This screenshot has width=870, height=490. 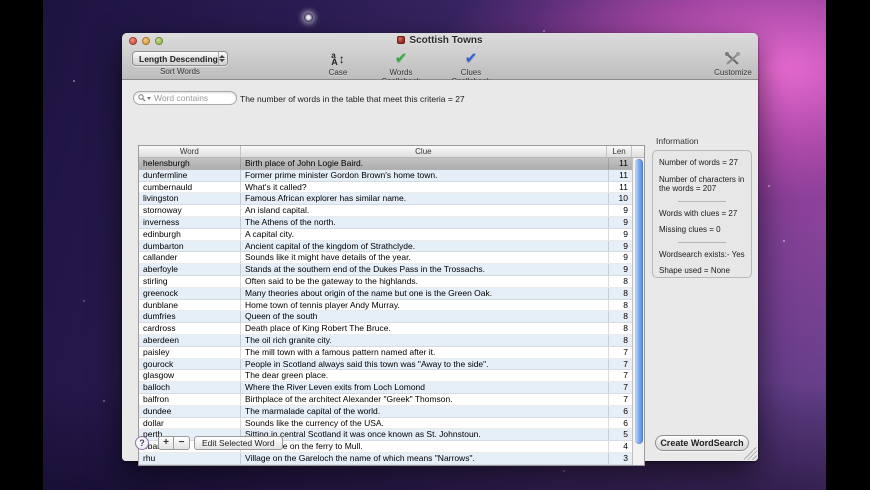 I want to click on table-row: aberdeen The oil rich granite city. 8, so click(x=391, y=340).